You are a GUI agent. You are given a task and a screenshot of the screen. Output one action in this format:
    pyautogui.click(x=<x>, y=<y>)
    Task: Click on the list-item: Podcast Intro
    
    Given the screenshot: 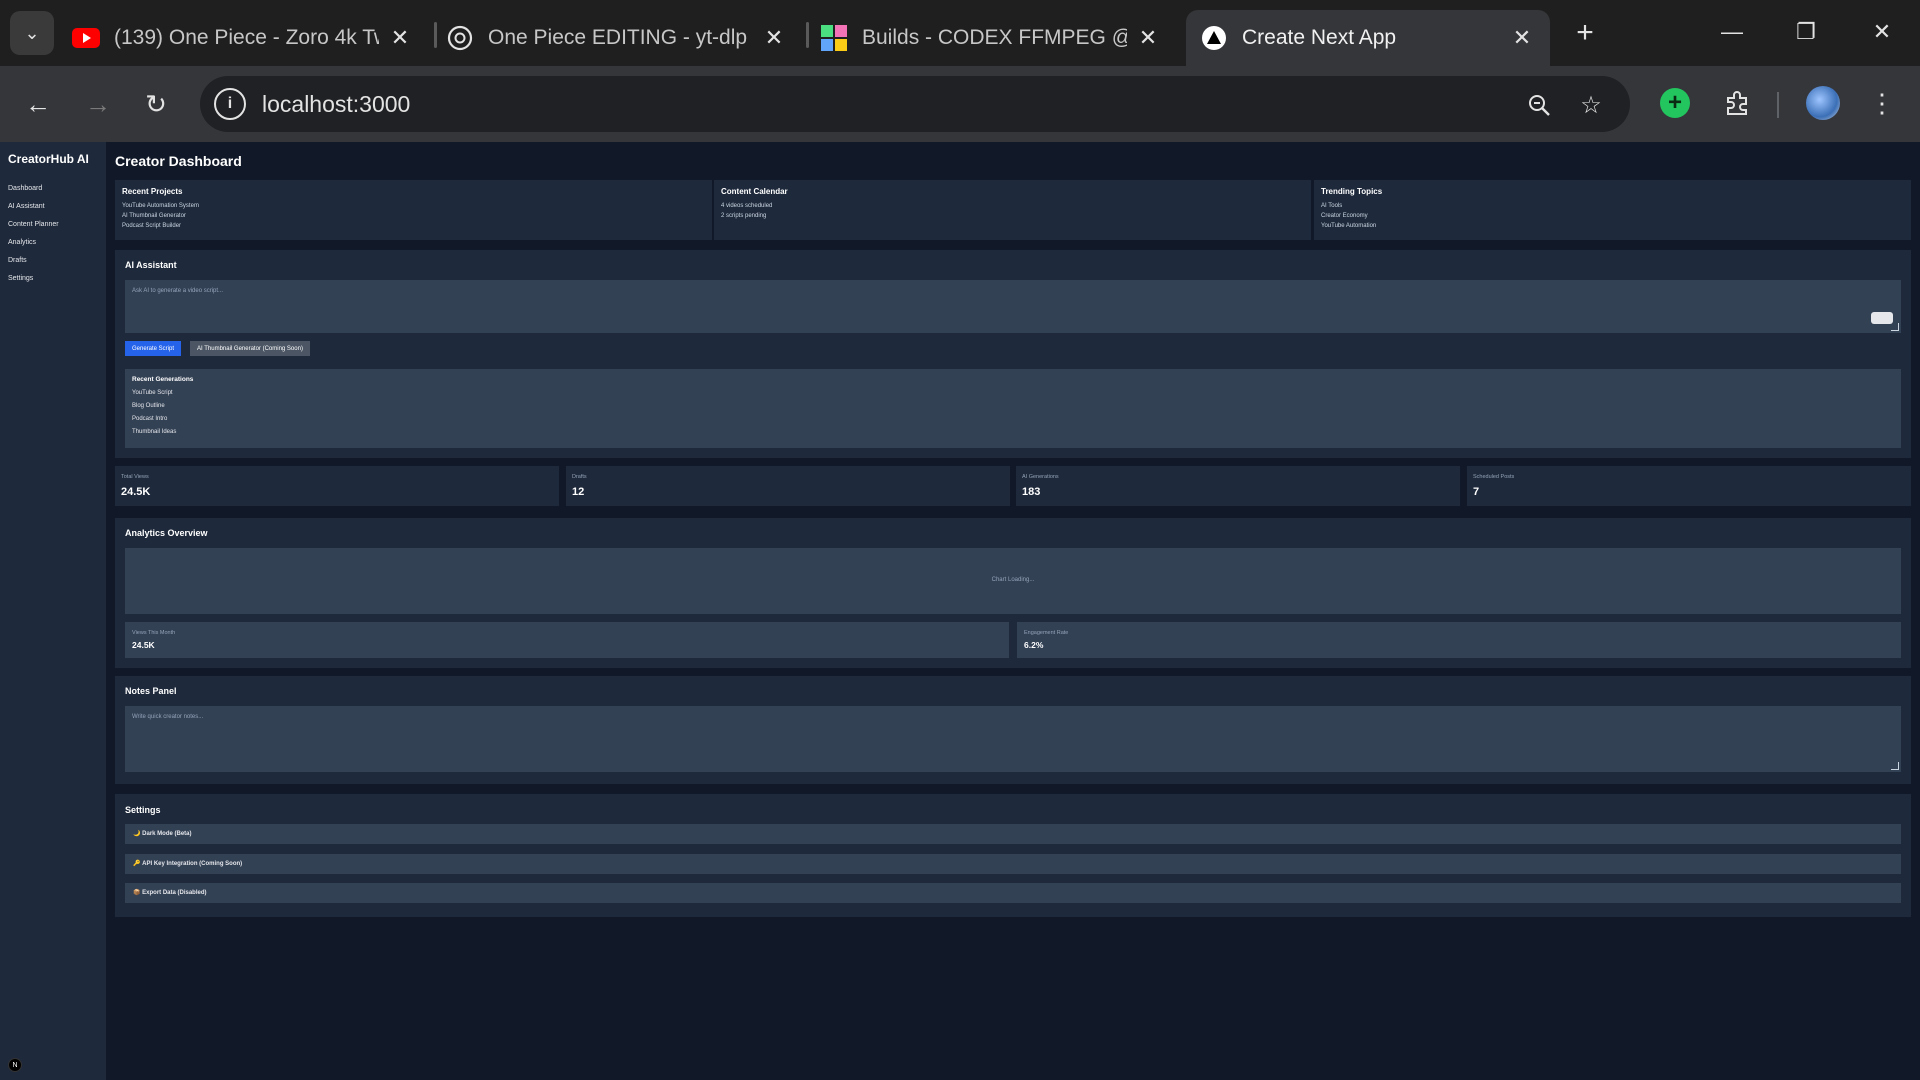 What is the action you would take?
    pyautogui.click(x=150, y=419)
    